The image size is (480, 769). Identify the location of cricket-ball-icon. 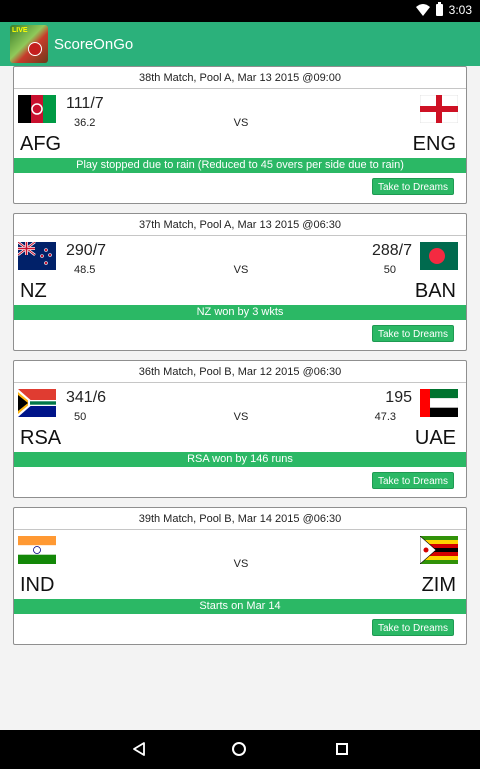
(35, 49).